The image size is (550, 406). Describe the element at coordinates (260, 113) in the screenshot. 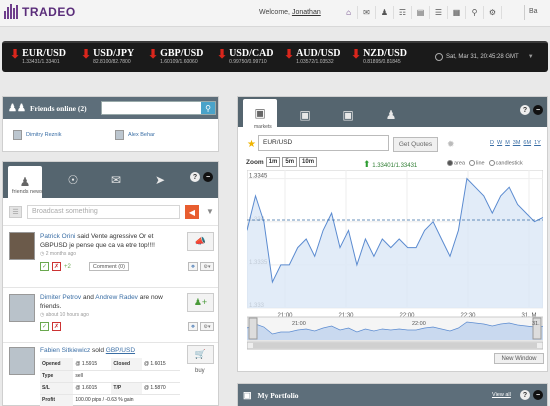

I see `tab-markets: ▣` at that location.